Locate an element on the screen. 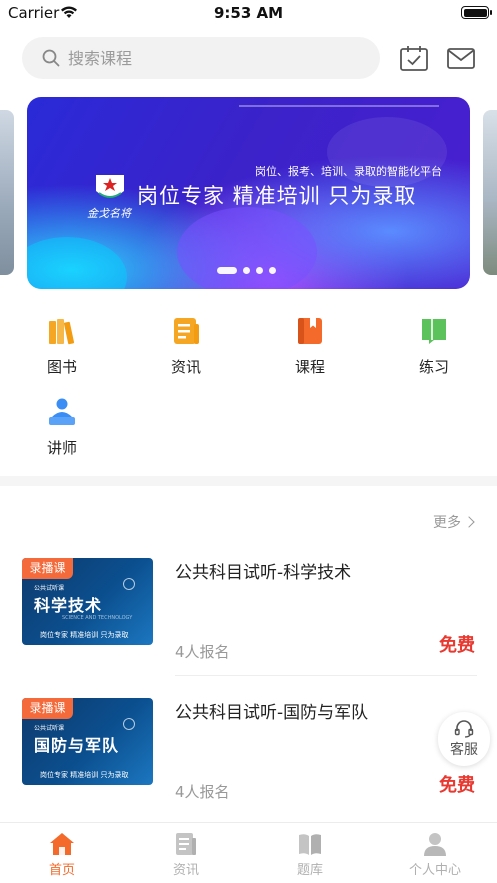  menu-label: 练习 is located at coordinates (433, 367).